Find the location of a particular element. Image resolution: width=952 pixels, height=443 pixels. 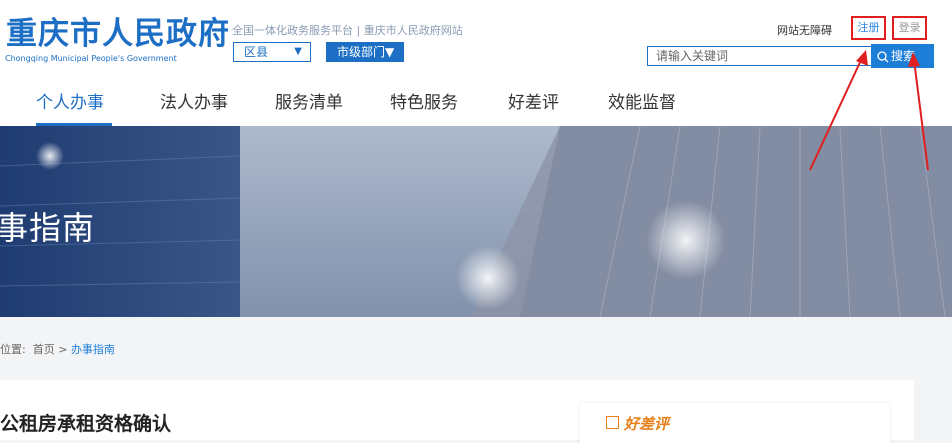

register-link: 注册 is located at coordinates (868, 28).